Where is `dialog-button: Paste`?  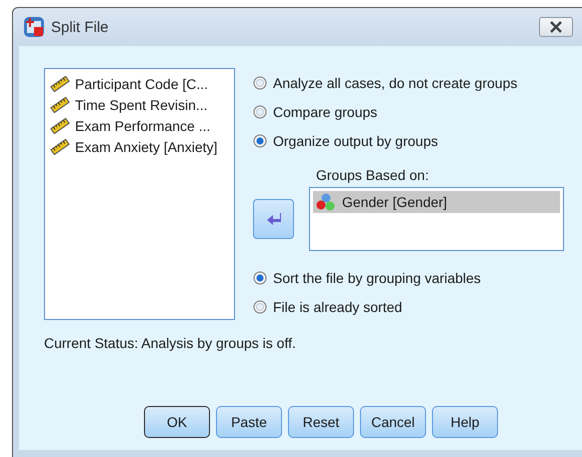
dialog-button: Paste is located at coordinates (249, 422).